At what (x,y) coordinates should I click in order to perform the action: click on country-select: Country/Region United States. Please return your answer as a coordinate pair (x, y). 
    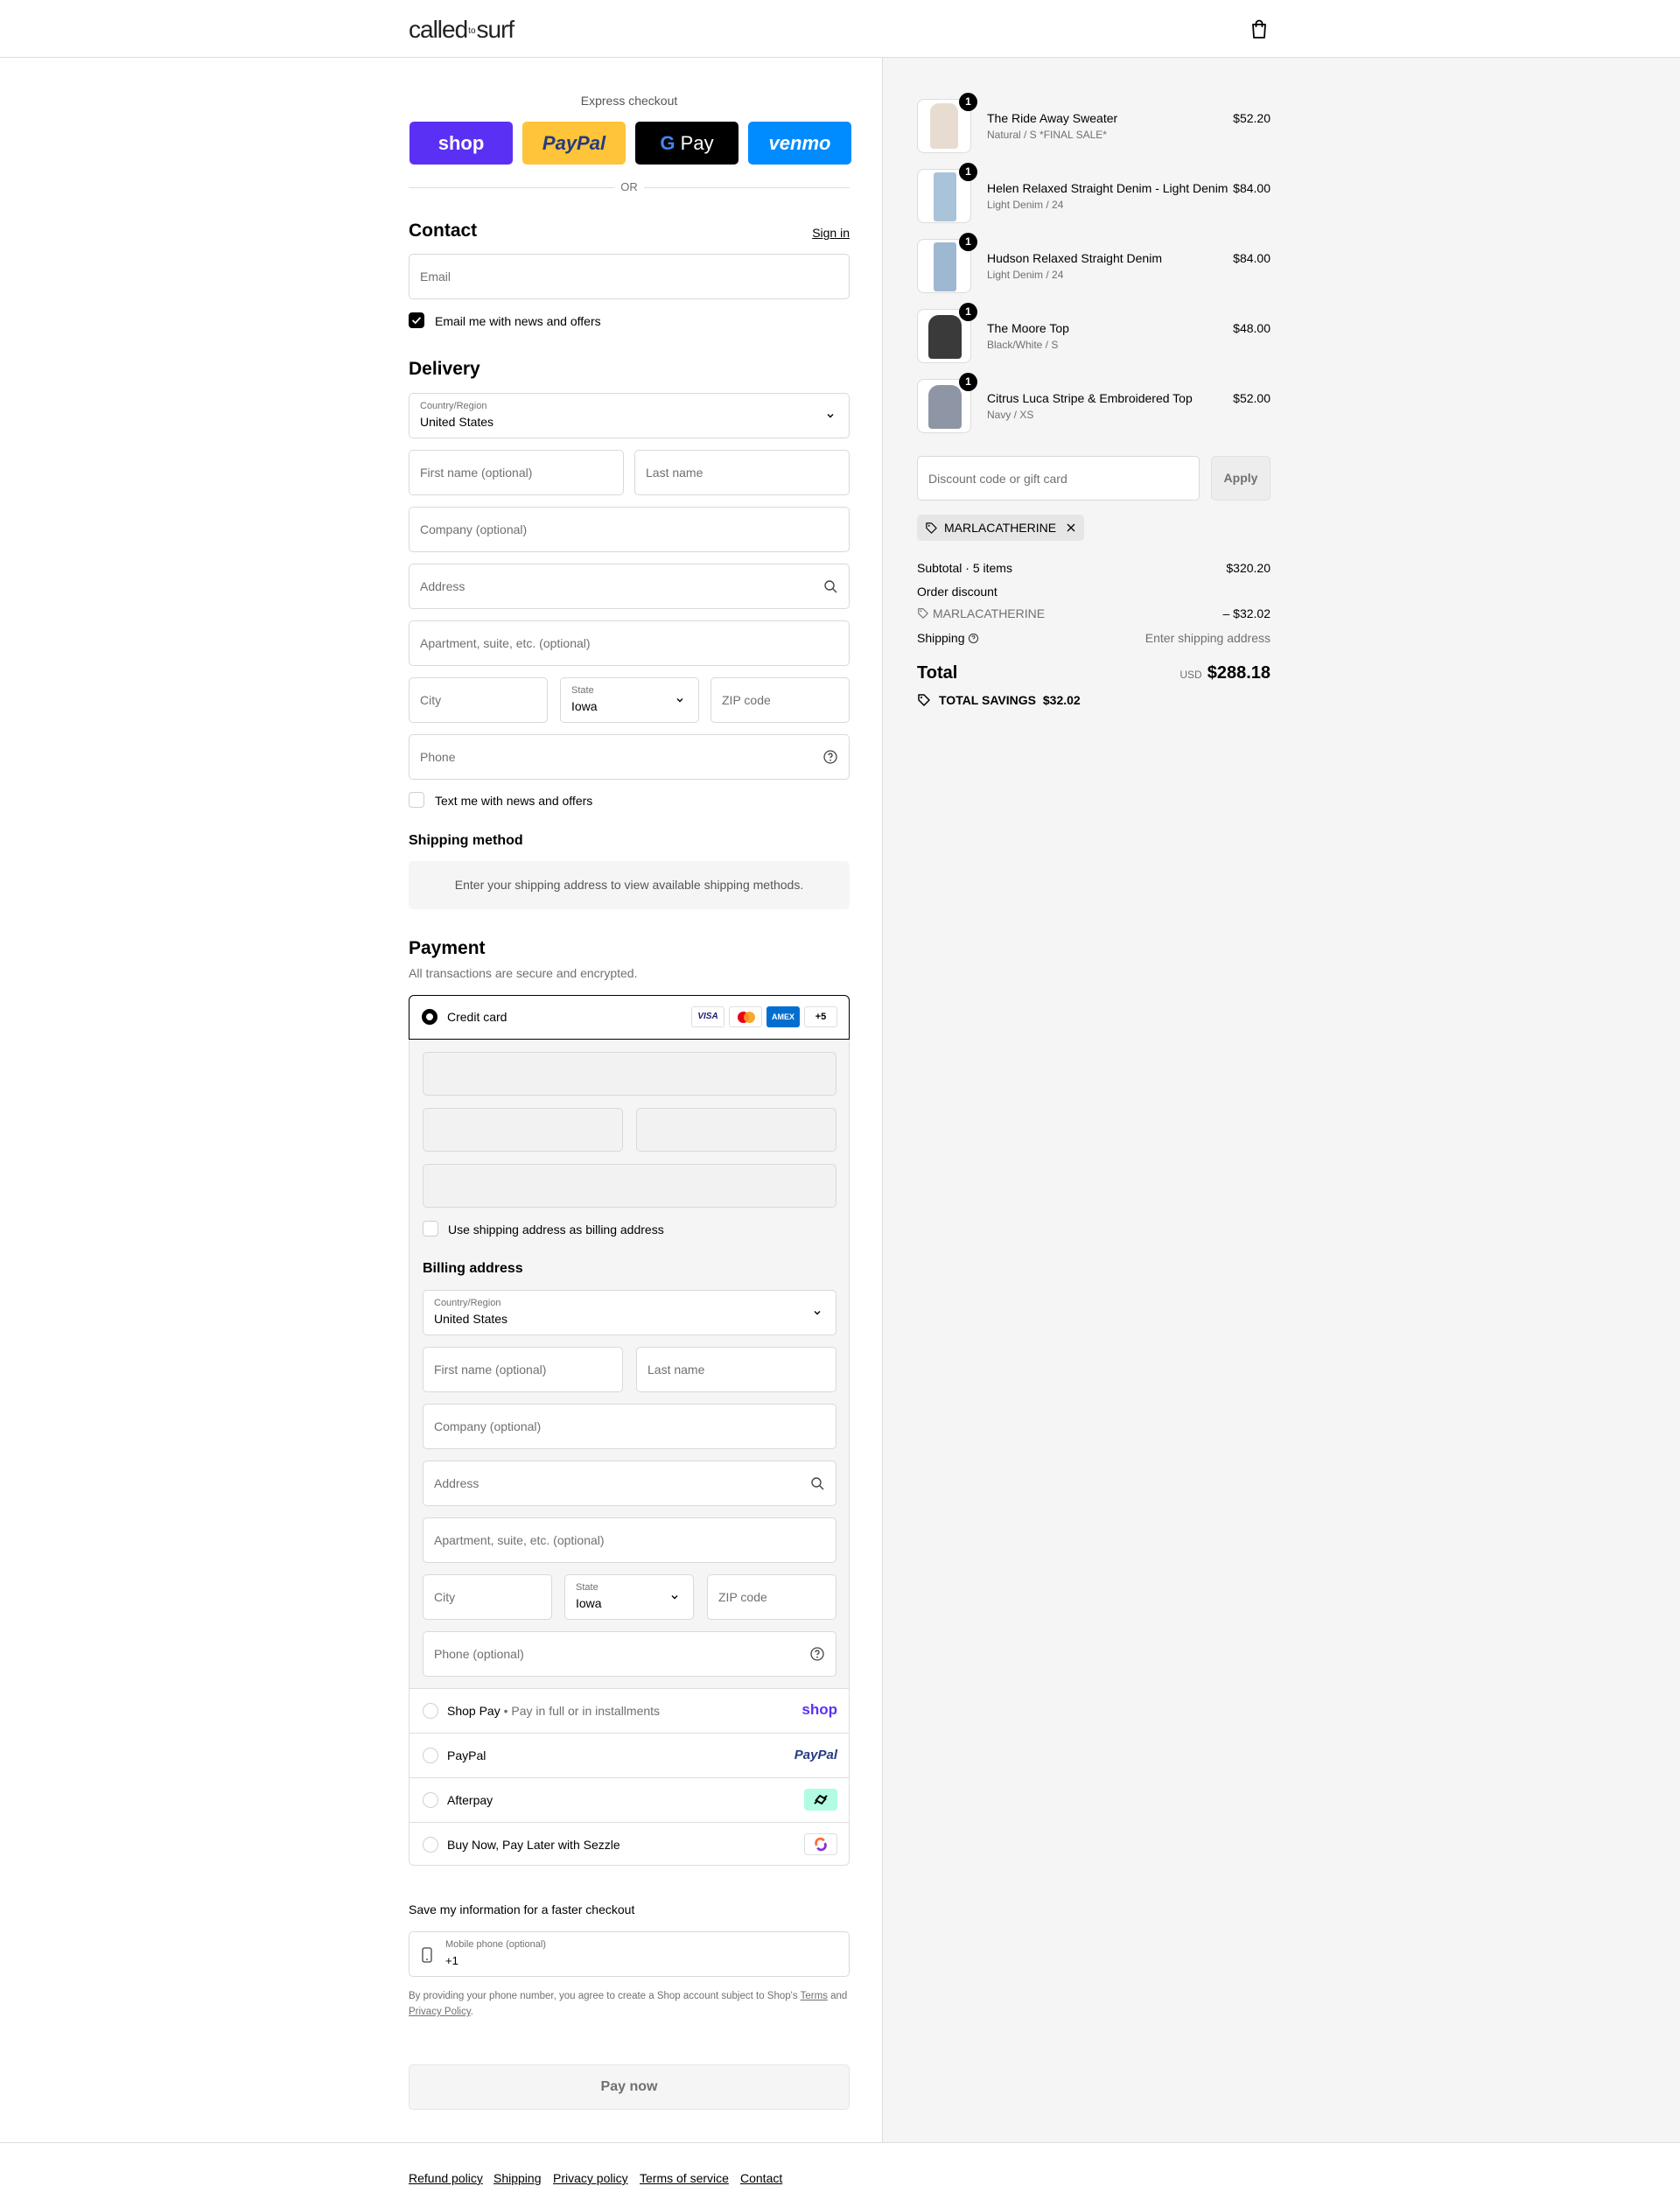
    Looking at the image, I should click on (629, 415).